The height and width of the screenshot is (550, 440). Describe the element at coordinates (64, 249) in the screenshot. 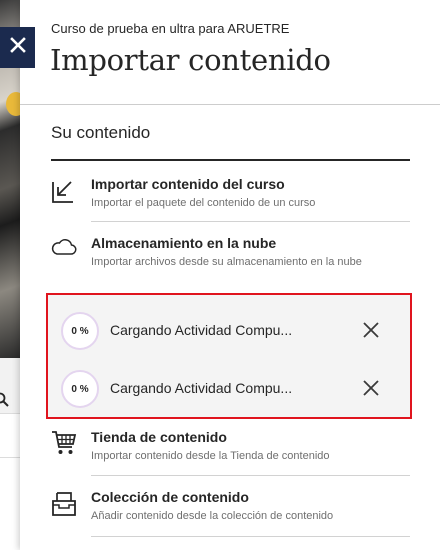

I see `cloud-icon` at that location.